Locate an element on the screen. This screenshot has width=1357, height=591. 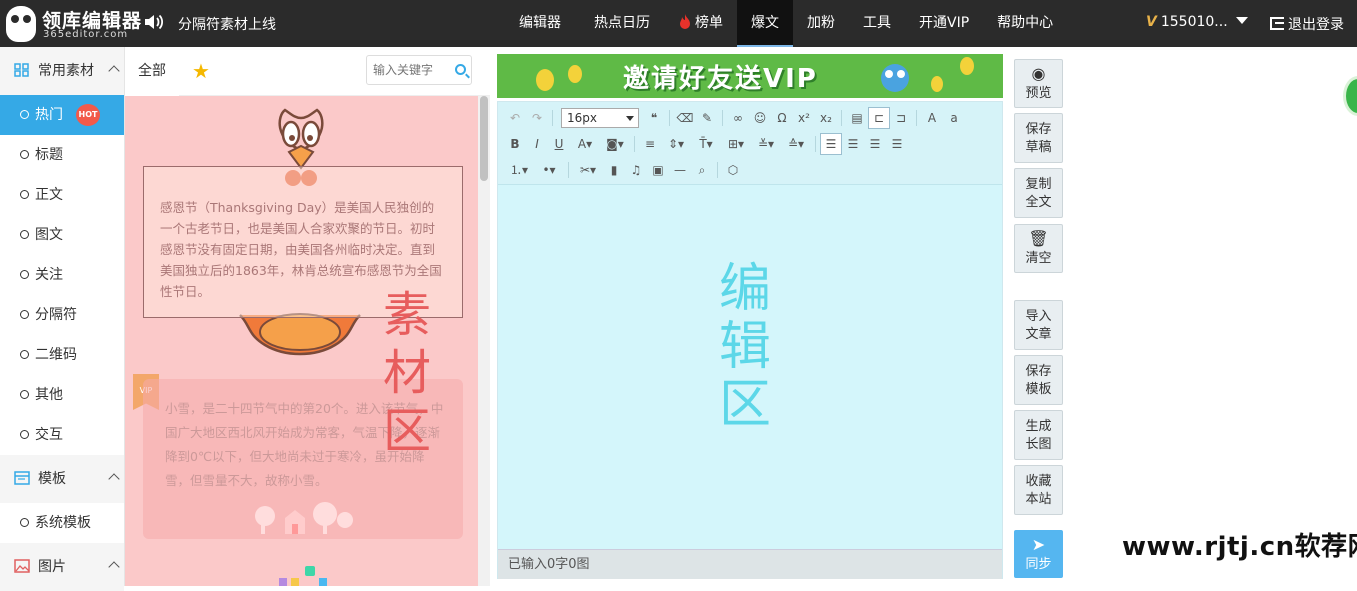
table-icon: ⊞▾ is located at coordinates (736, 144).